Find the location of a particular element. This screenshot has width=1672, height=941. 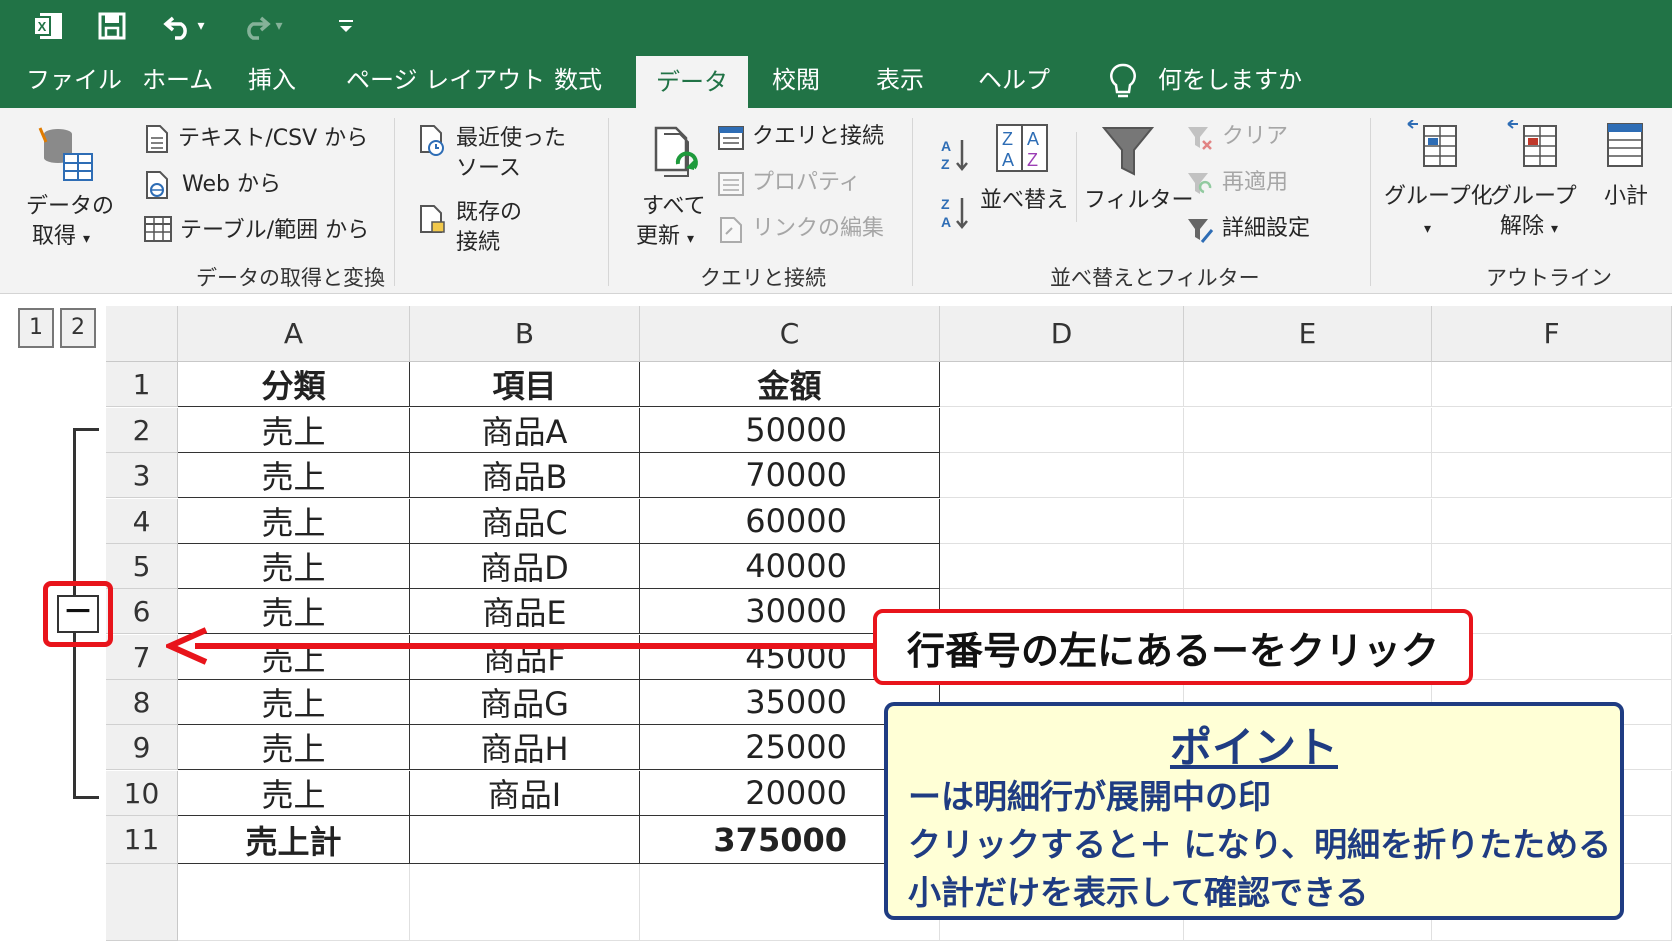

cell-c2: 50000 is located at coordinates (790, 430).